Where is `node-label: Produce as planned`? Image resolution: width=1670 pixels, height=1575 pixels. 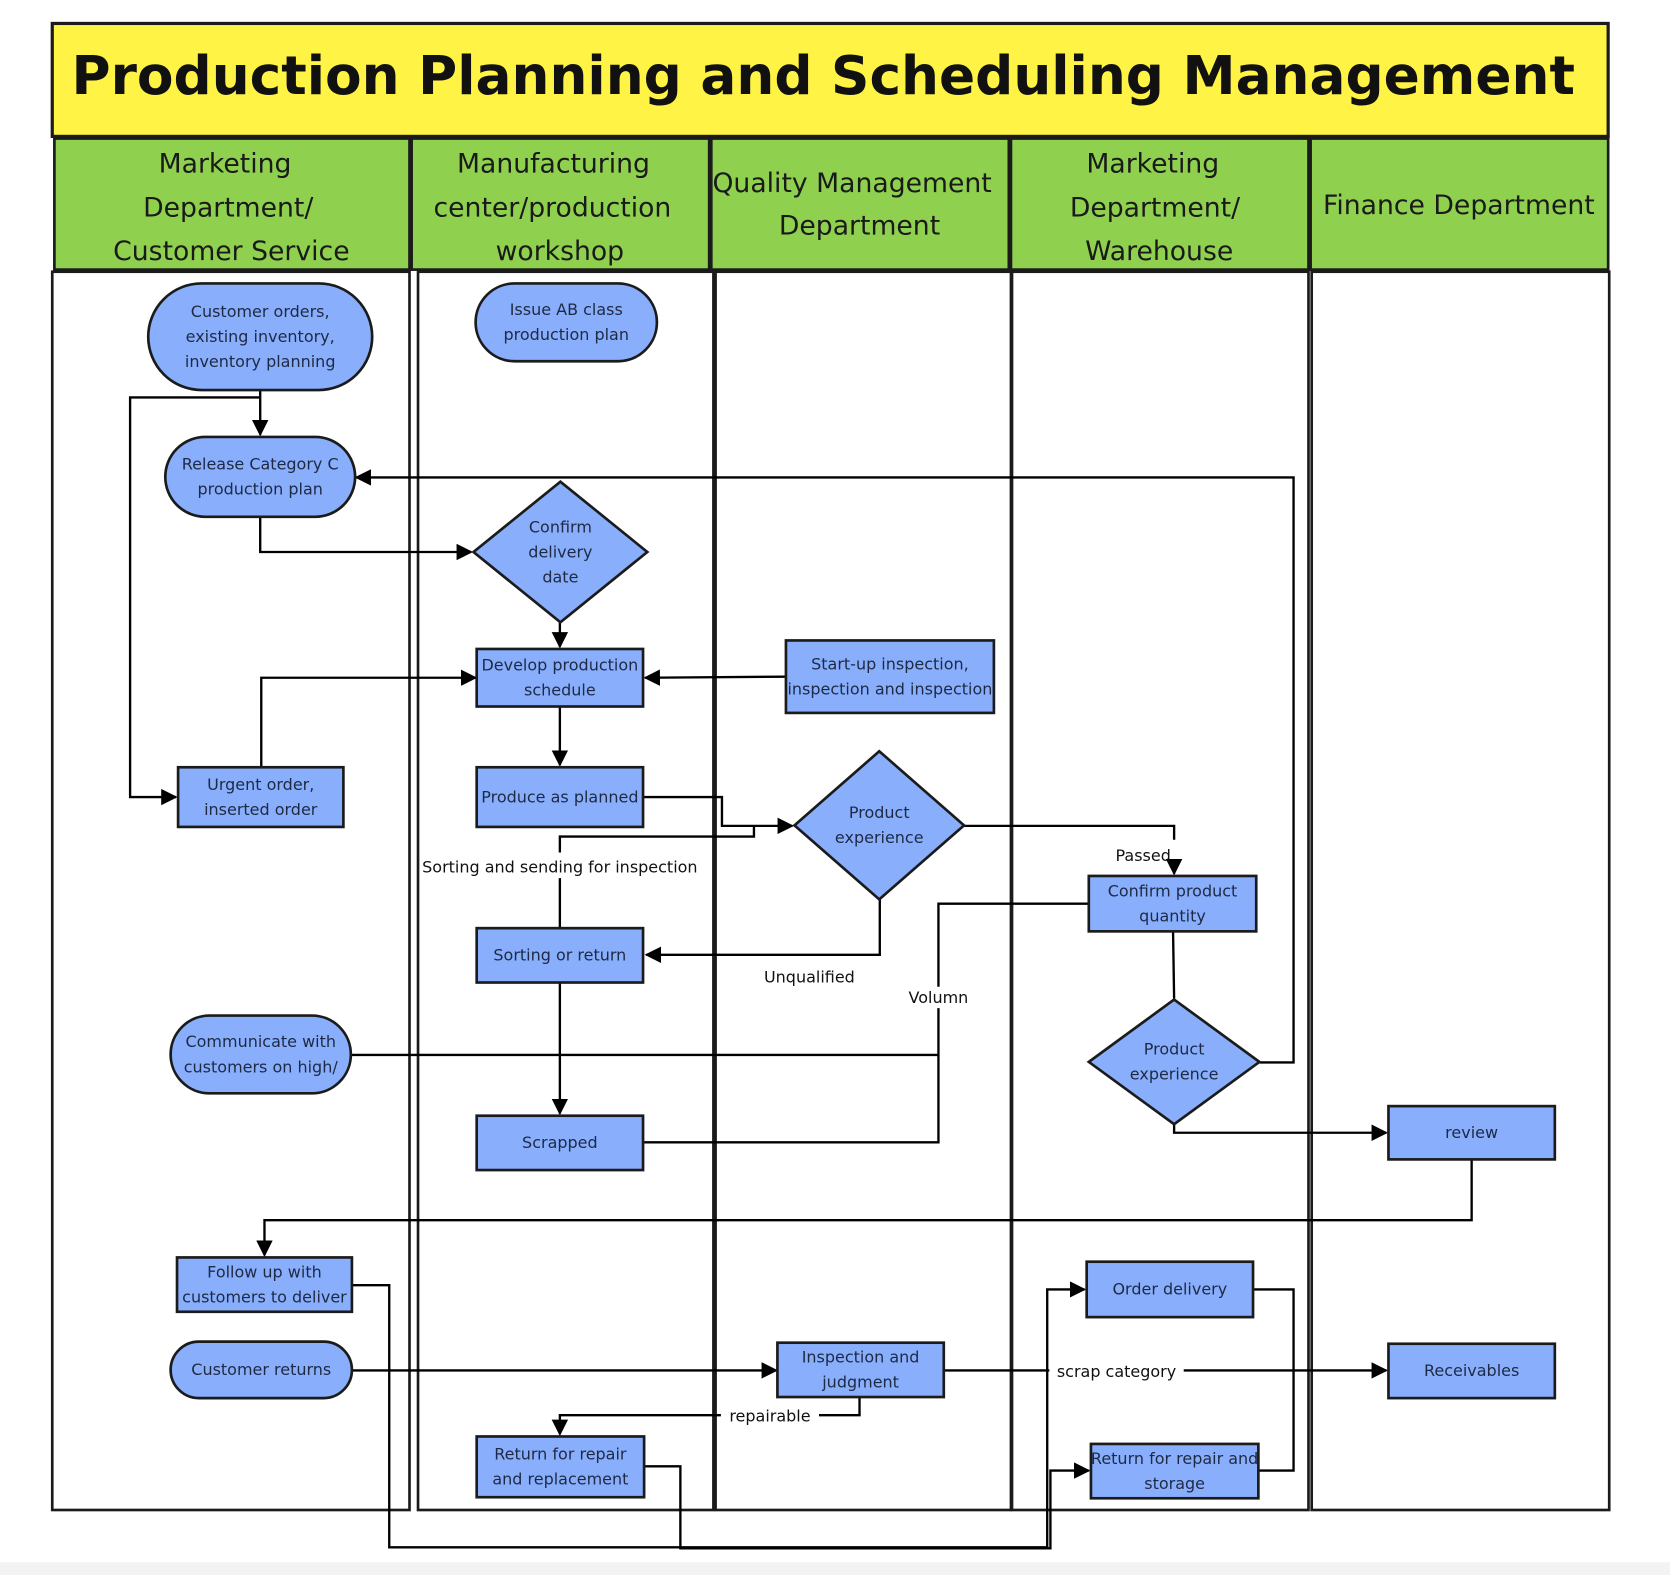 node-label: Produce as planned is located at coordinates (559, 796).